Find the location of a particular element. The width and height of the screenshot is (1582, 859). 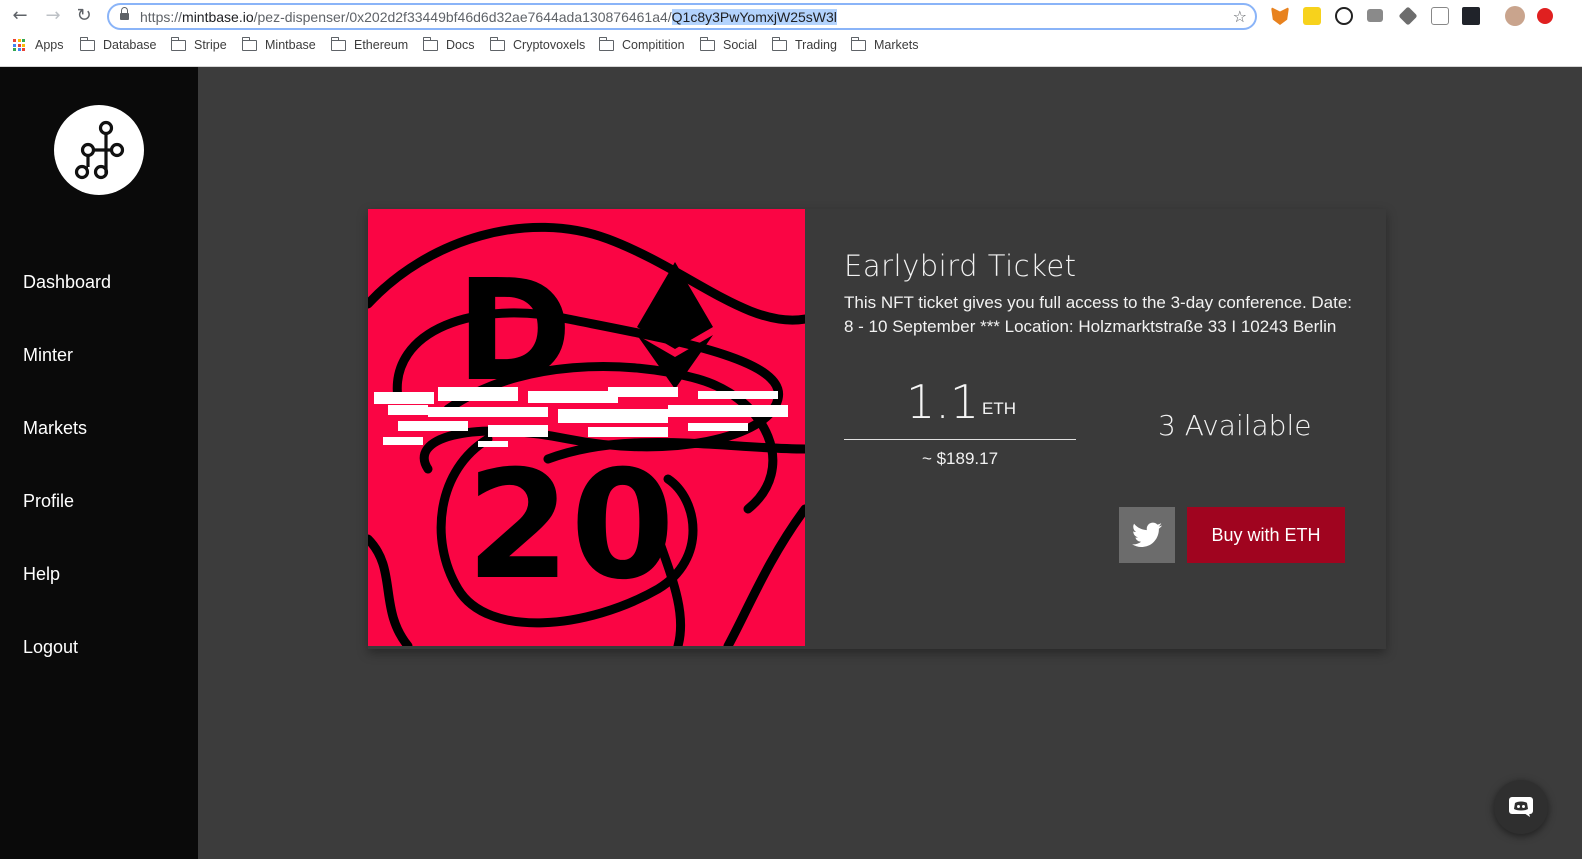

mintbase-logo is located at coordinates (99, 150).